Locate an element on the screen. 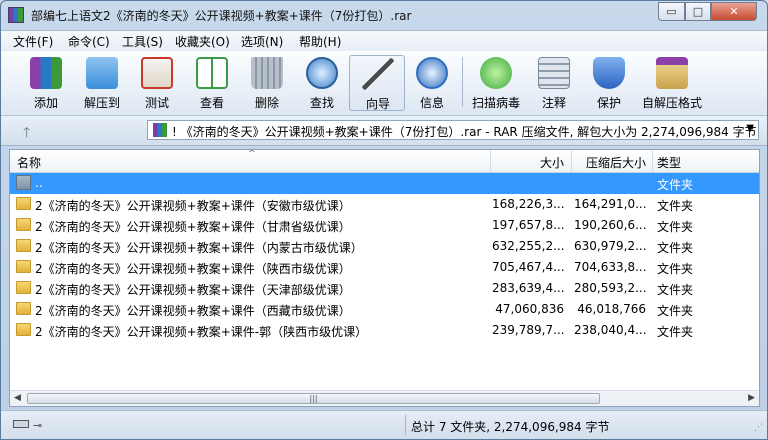 This screenshot has height=440, width=768. search-magnifier-icon is located at coordinates (322, 73).